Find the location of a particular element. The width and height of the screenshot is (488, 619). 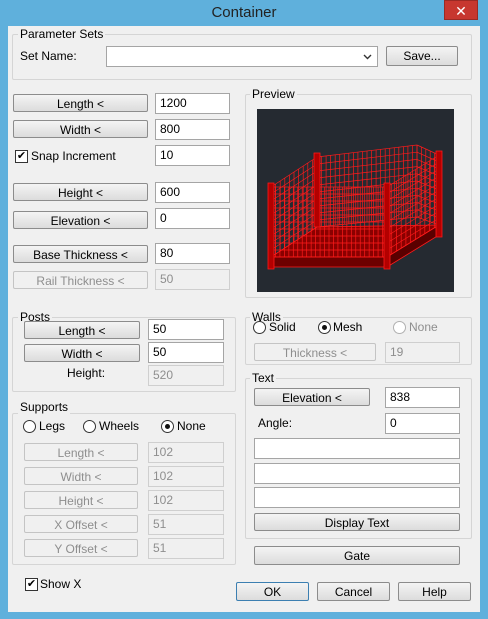

supports-legs-radio is located at coordinates (29, 426).